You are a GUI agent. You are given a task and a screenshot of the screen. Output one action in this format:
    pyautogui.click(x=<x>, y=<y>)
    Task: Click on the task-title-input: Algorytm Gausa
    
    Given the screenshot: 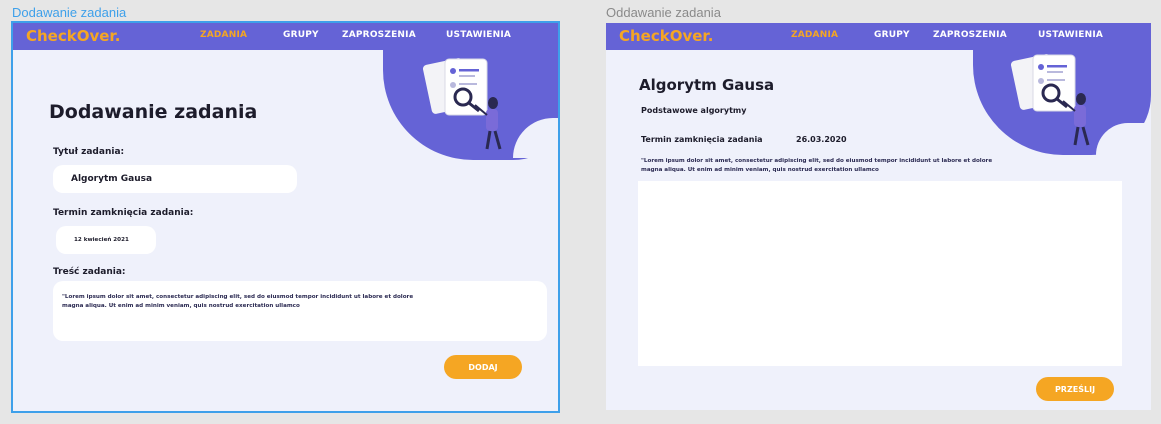 What is the action you would take?
    pyautogui.click(x=175, y=179)
    